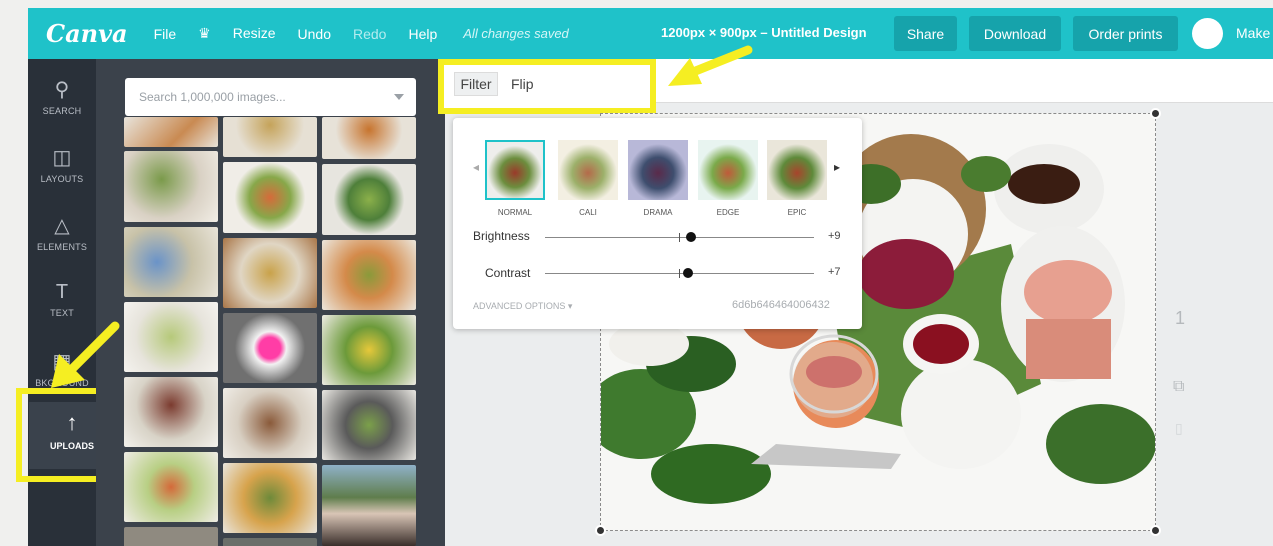  Describe the element at coordinates (314, 34) in the screenshot. I see `menu-undo: Undo` at that location.